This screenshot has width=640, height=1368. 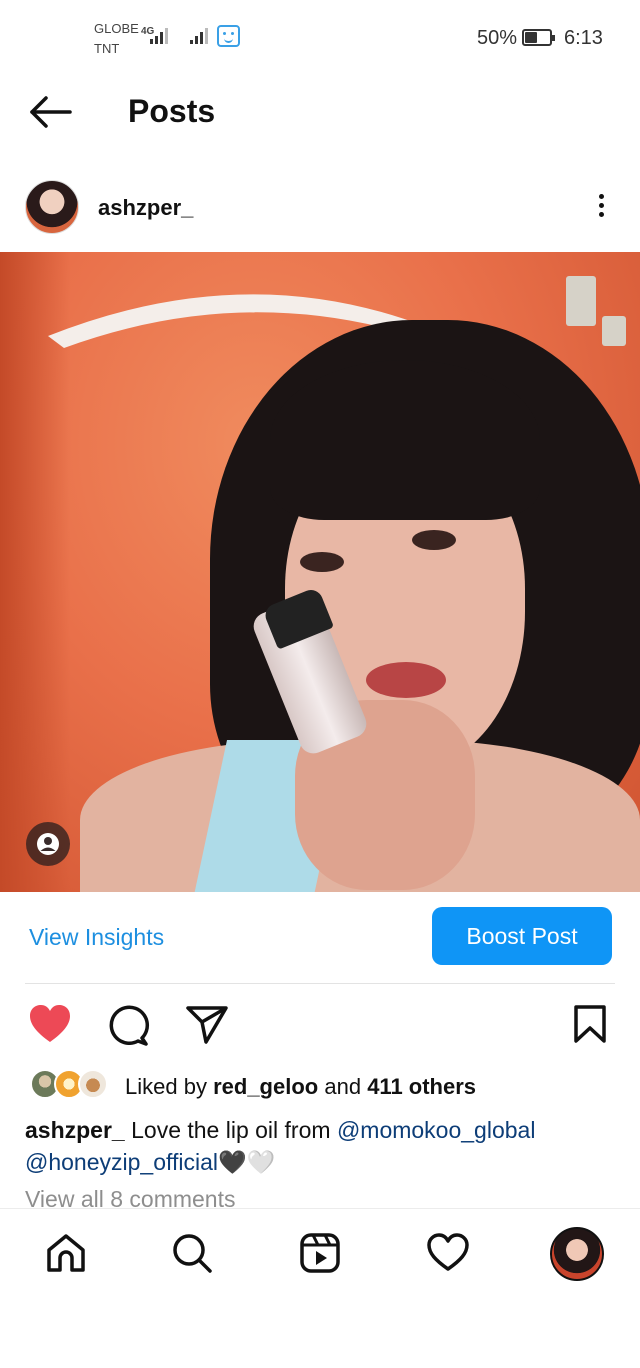 What do you see at coordinates (583, 38) in the screenshot?
I see `clock: 6:13` at bounding box center [583, 38].